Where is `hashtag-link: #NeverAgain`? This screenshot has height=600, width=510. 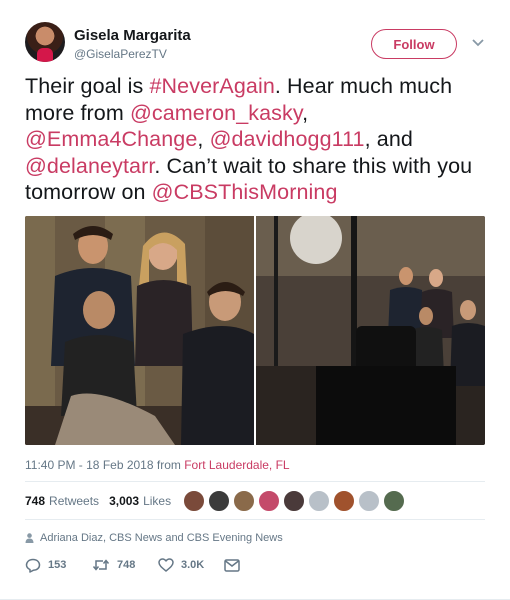 hashtag-link: #NeverAgain is located at coordinates (211, 86).